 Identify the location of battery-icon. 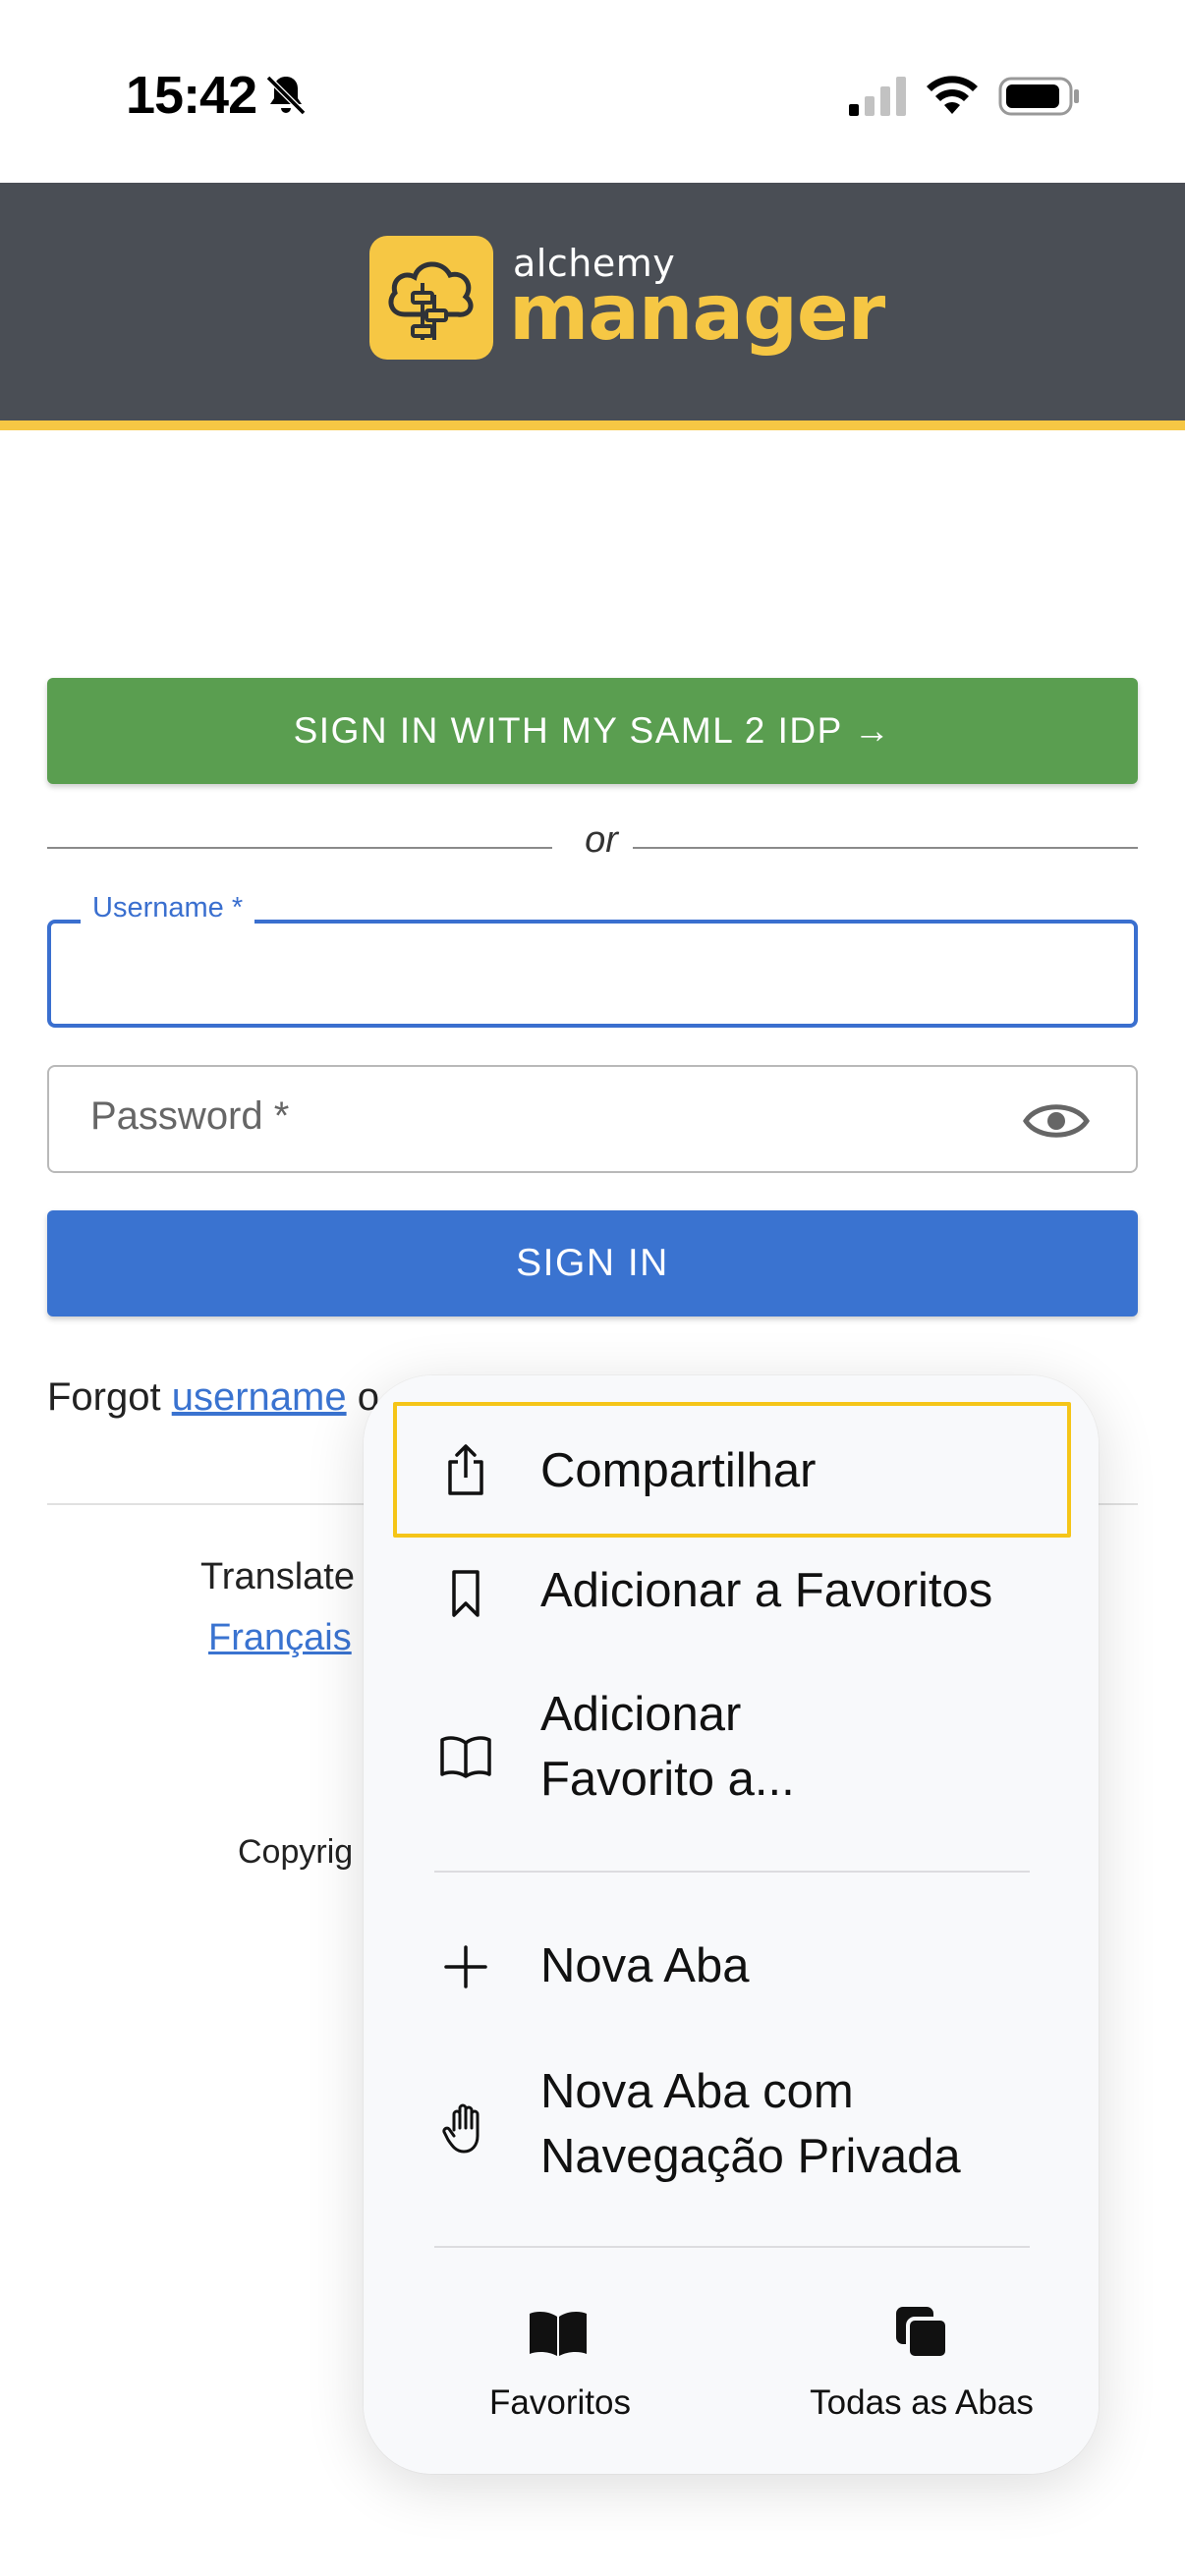
(1038, 96).